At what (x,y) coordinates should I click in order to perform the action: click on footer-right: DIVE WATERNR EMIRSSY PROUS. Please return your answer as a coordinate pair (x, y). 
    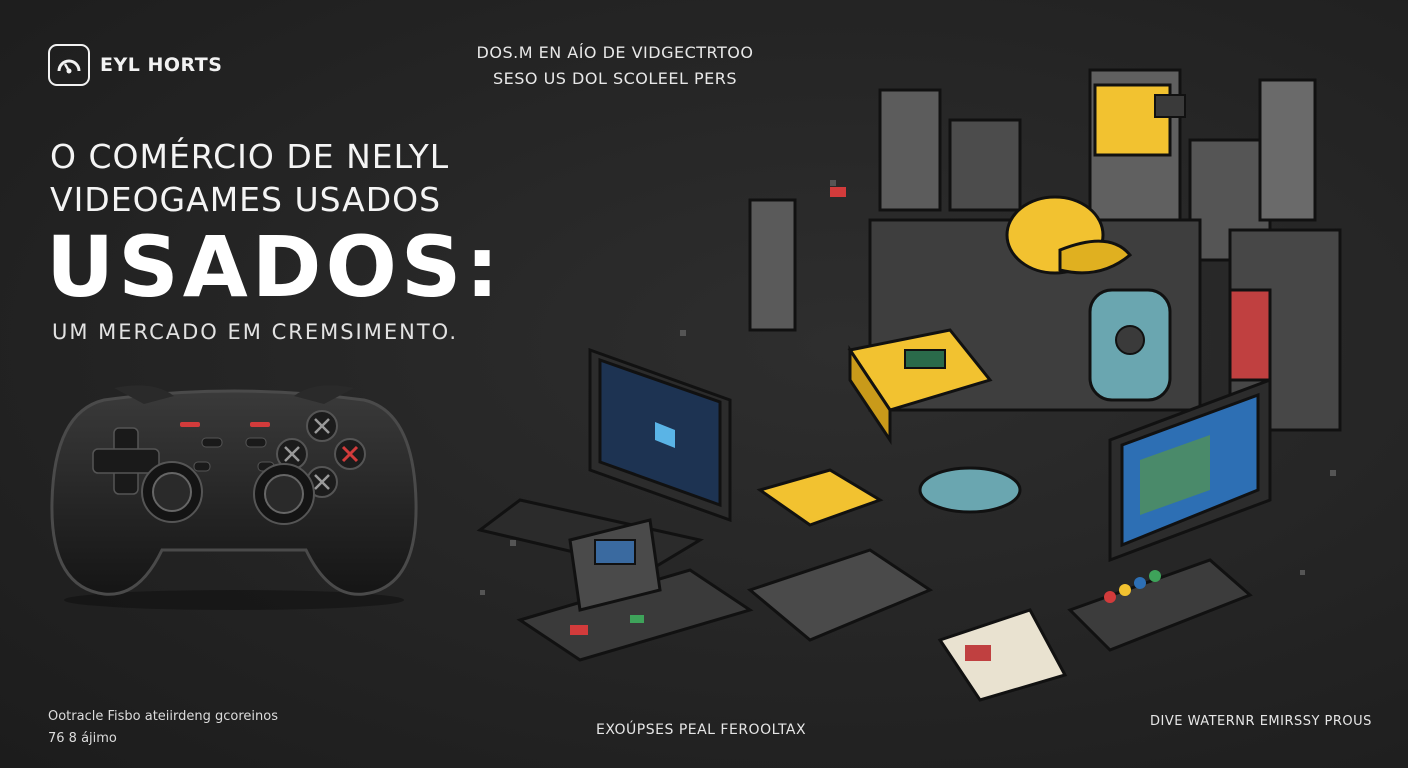
    Looking at the image, I should click on (1261, 721).